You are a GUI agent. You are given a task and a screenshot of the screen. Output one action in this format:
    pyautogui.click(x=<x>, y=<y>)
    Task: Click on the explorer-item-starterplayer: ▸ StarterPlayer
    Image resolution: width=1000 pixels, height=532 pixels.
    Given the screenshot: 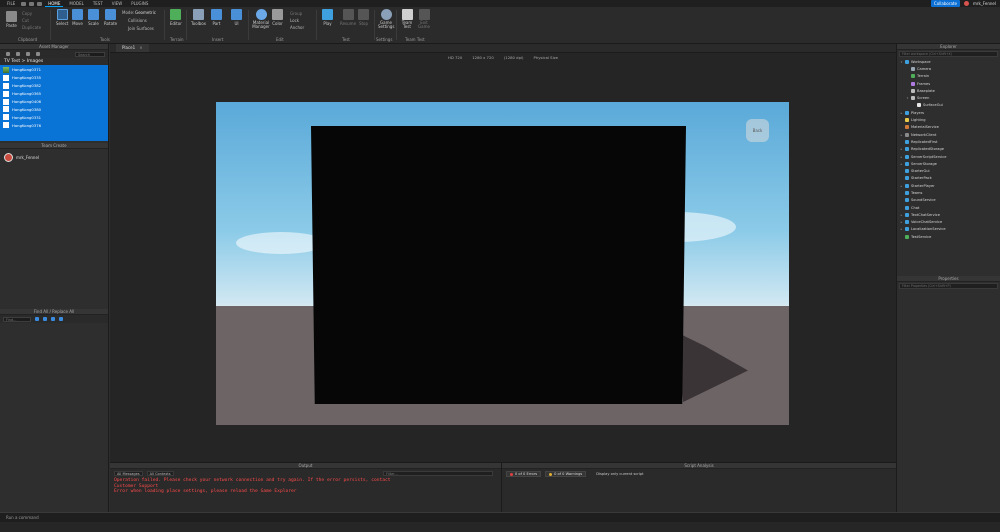 What is the action you would take?
    pyautogui.click(x=948, y=185)
    